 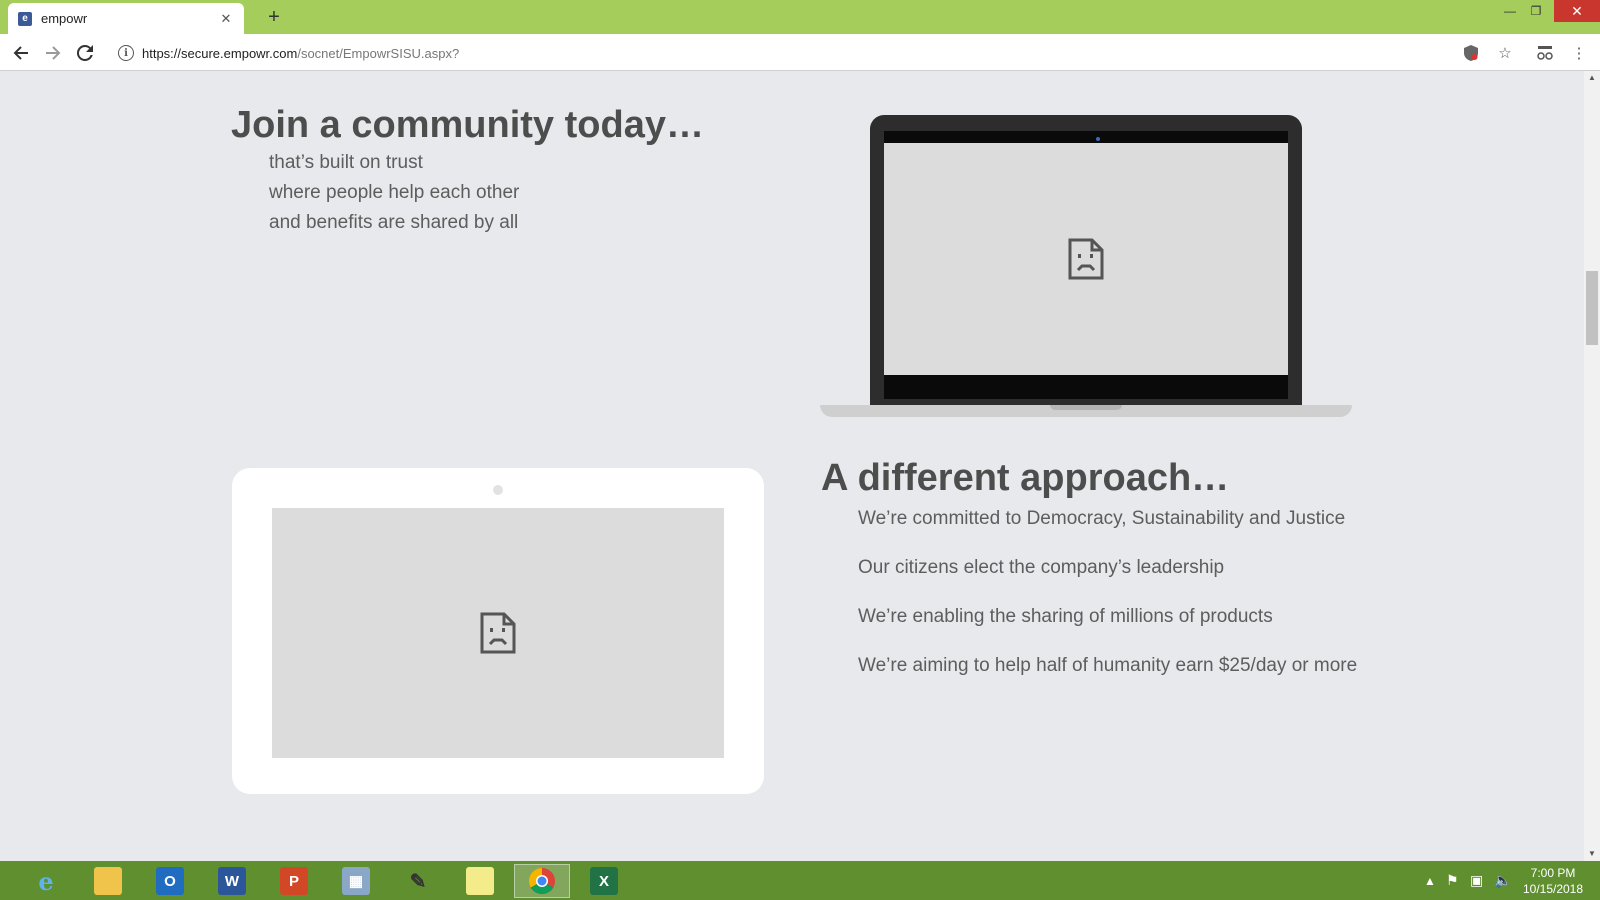 I want to click on extension-icon, so click(x=1545, y=53).